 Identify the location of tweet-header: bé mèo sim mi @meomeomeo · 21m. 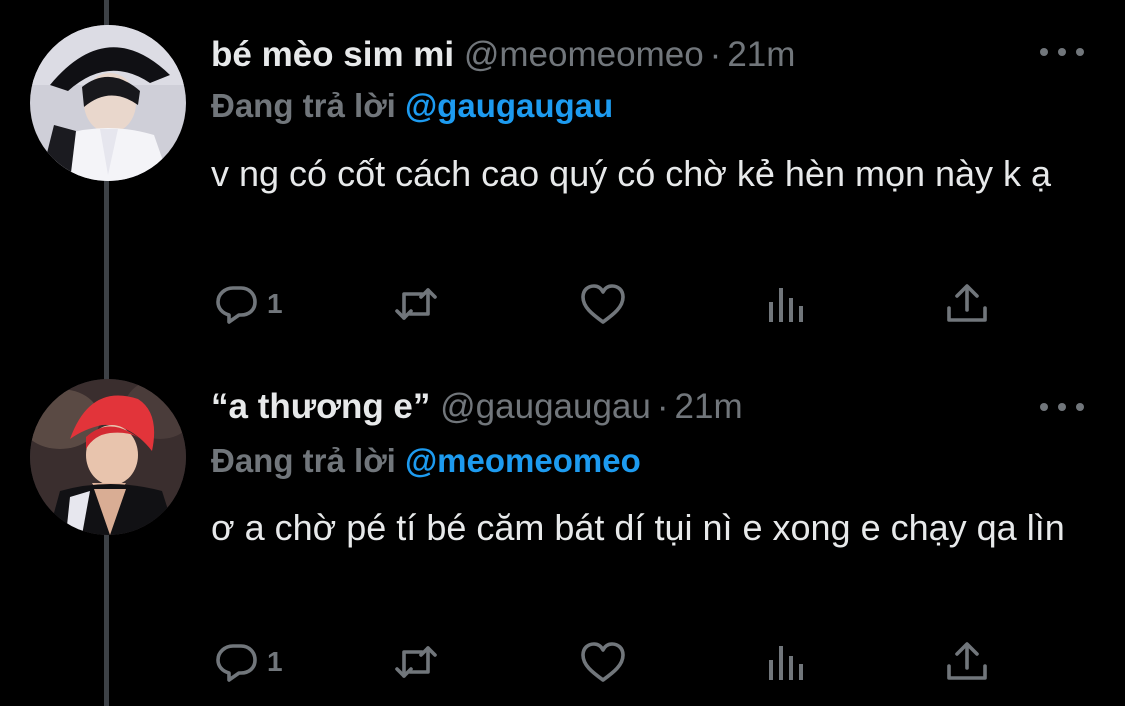
(503, 55).